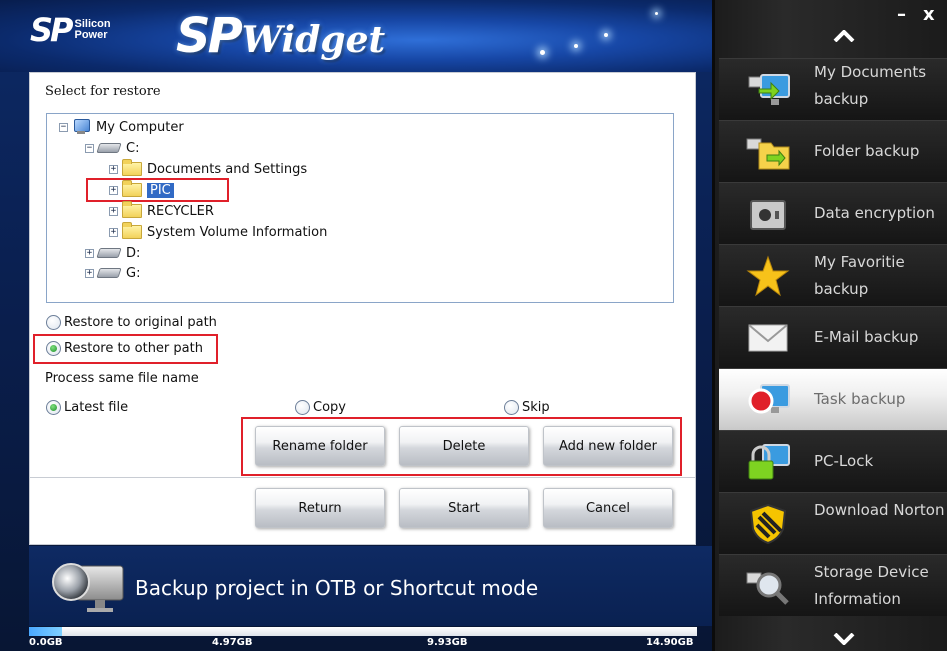 Image resolution: width=947 pixels, height=651 pixels. I want to click on tree-node-my-computer: − My Computer, so click(121, 127).